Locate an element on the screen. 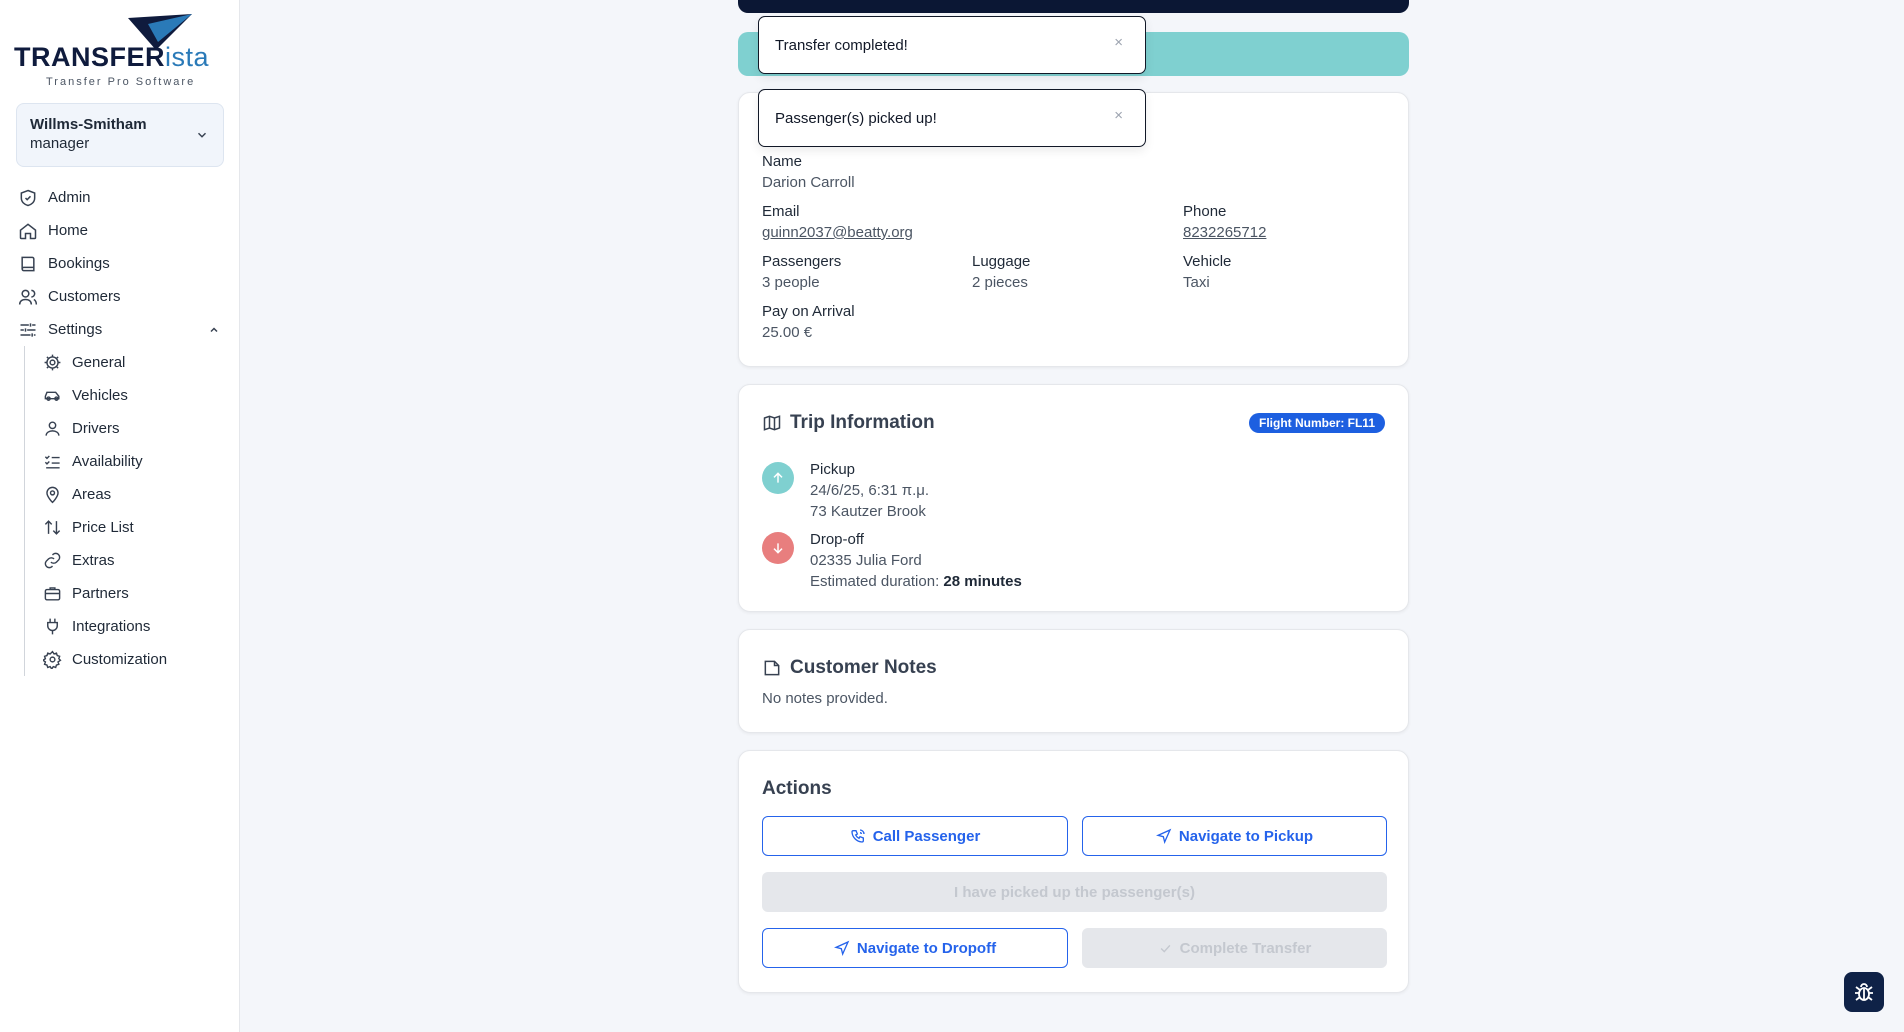  sidebar-item-integrations: Integrations is located at coordinates (135, 626).